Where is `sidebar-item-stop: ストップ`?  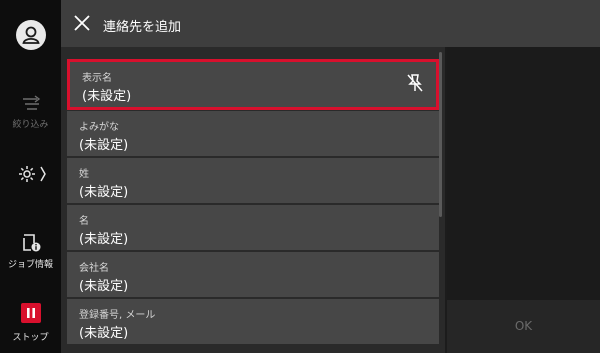 sidebar-item-stop: ストップ is located at coordinates (30, 336).